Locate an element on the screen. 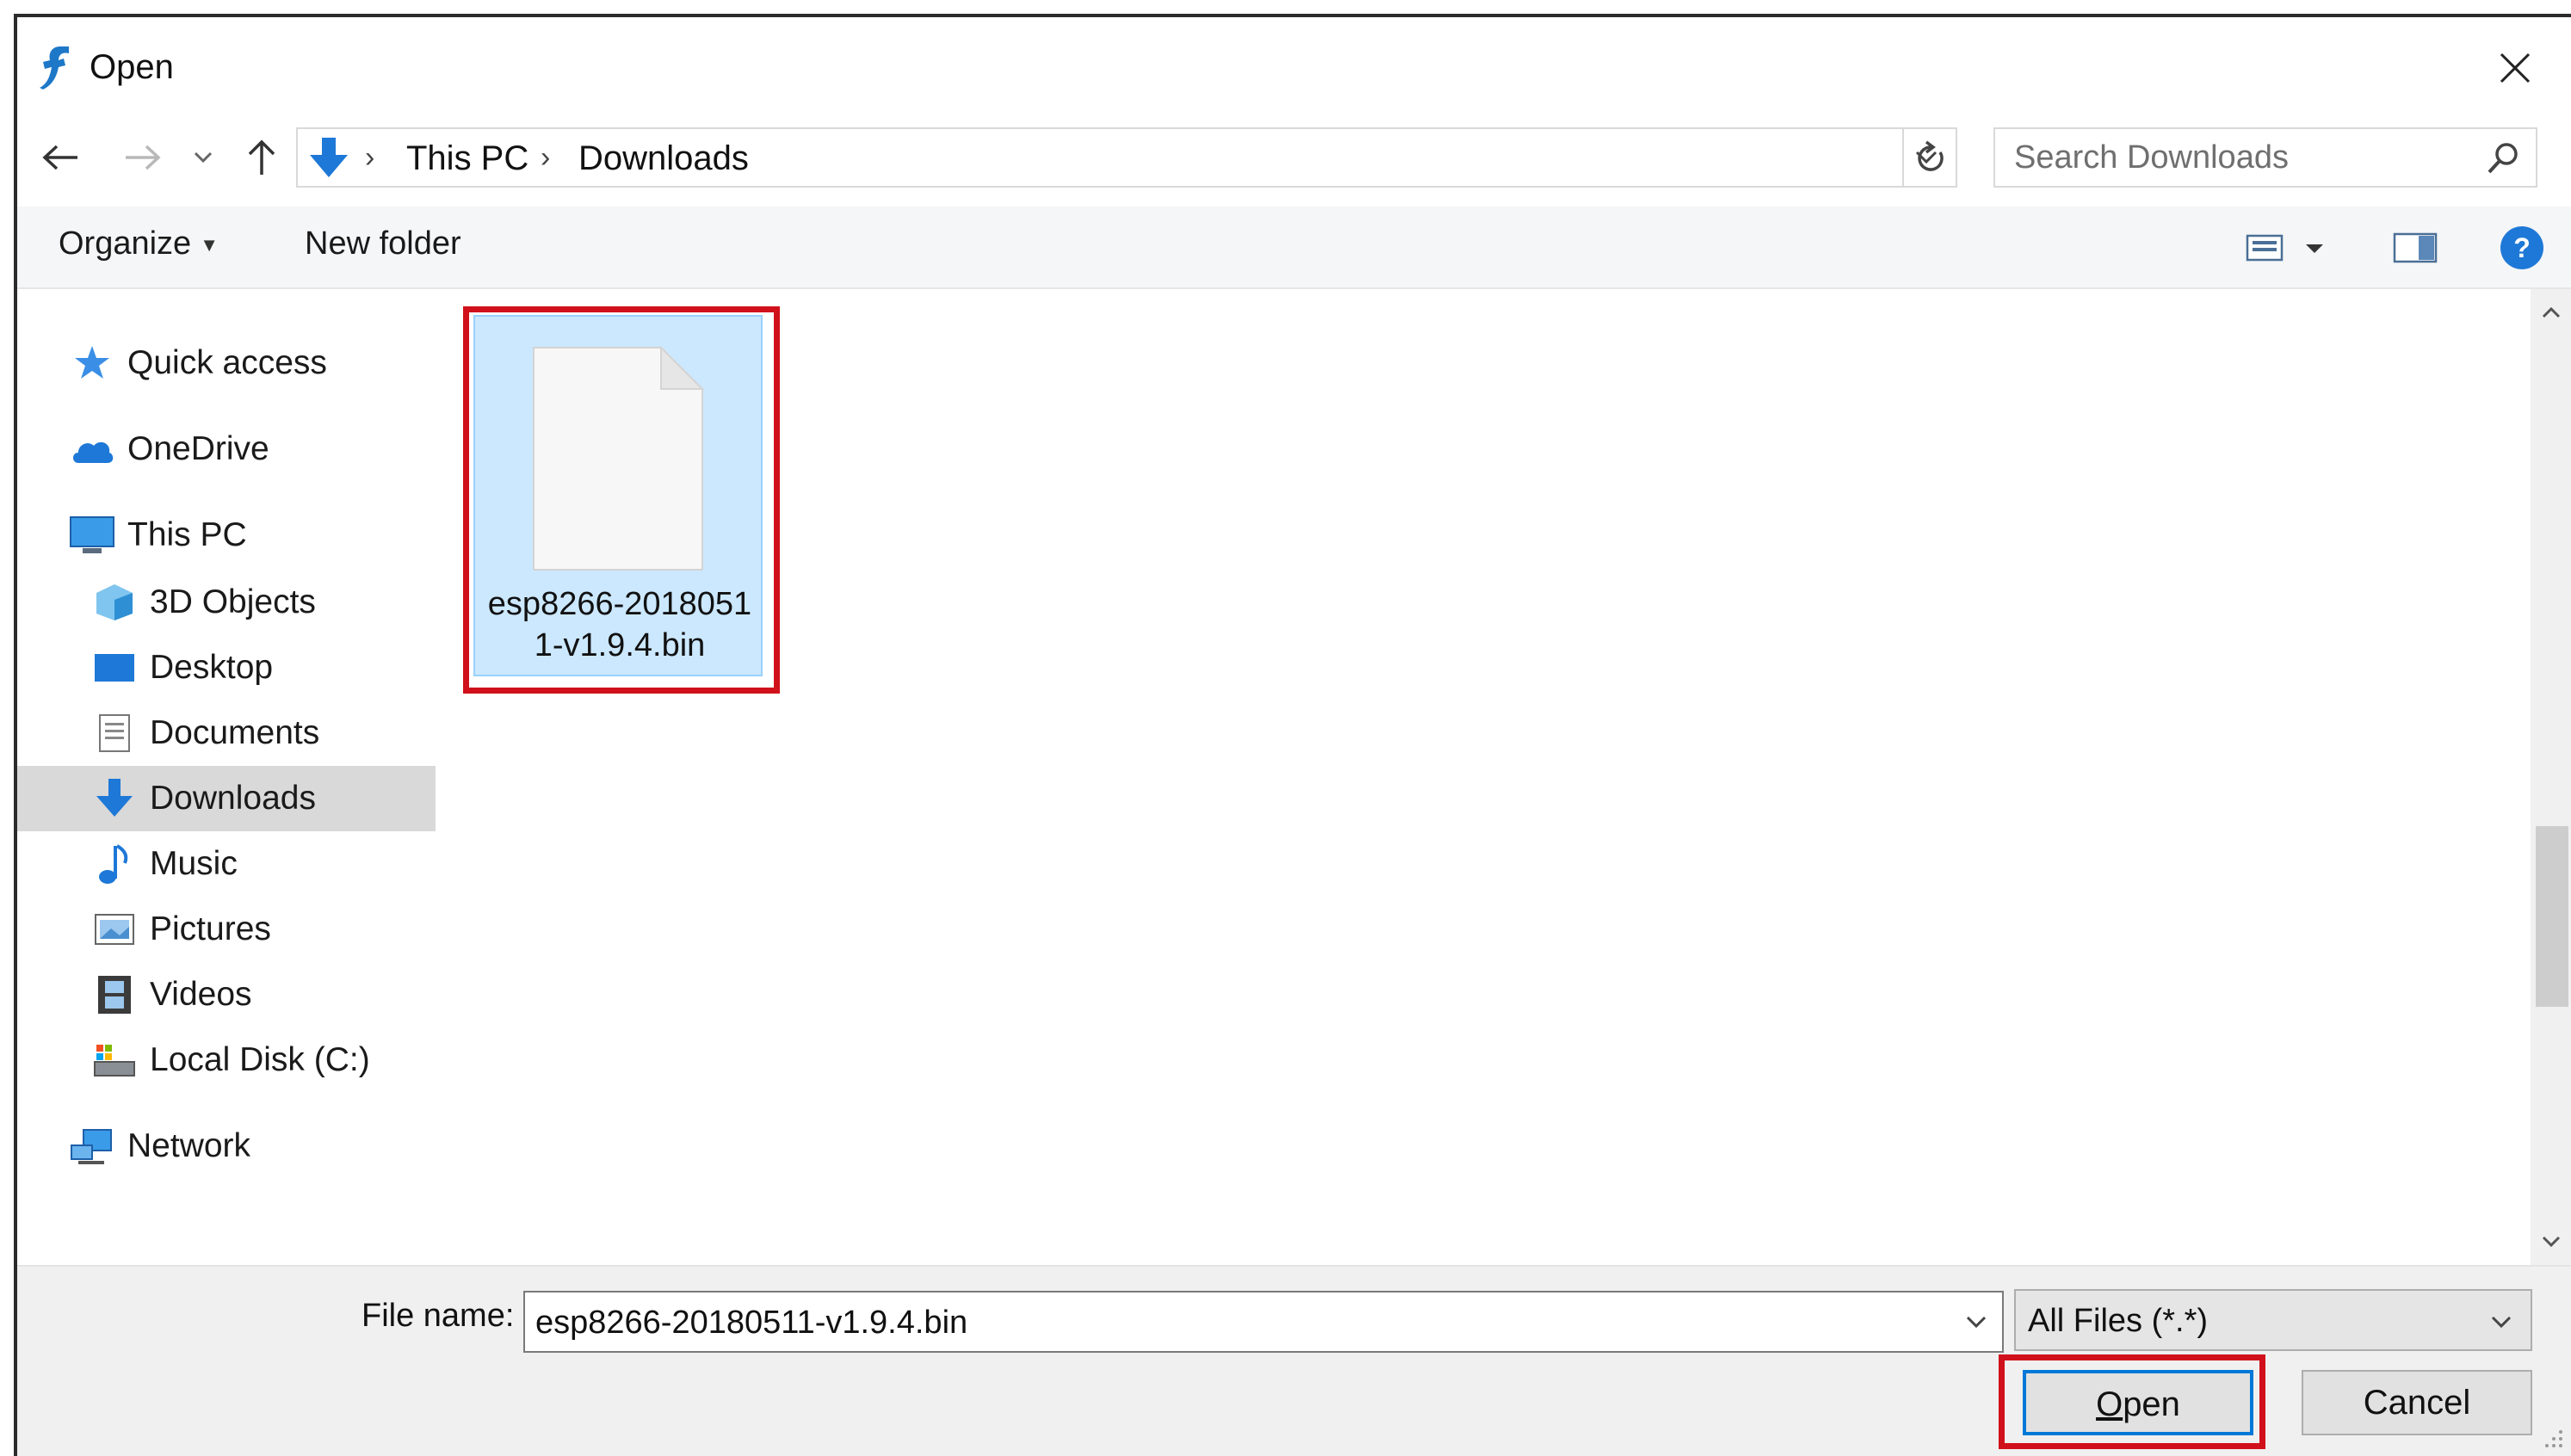  preview-pane-button is located at coordinates (2415, 248).